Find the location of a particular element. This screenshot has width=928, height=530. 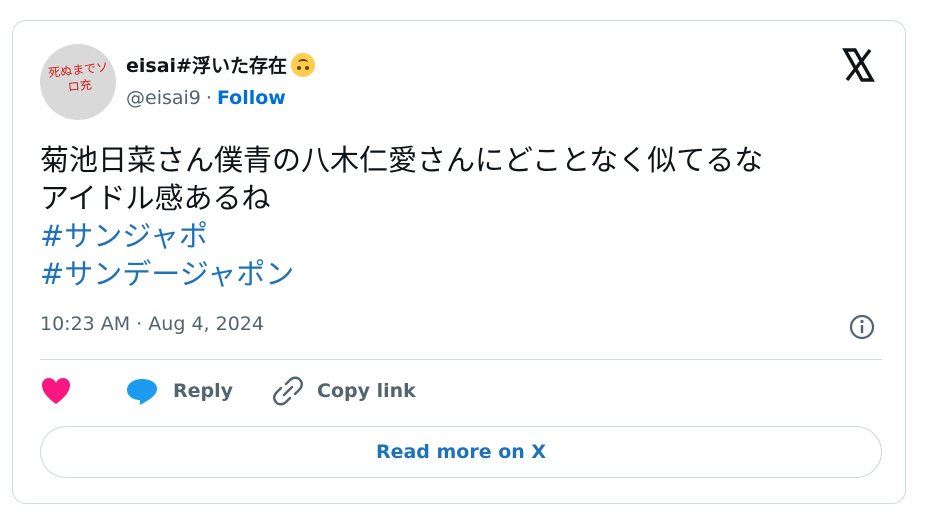

hashtag-link-2: #サンデージャポン is located at coordinates (460, 274).